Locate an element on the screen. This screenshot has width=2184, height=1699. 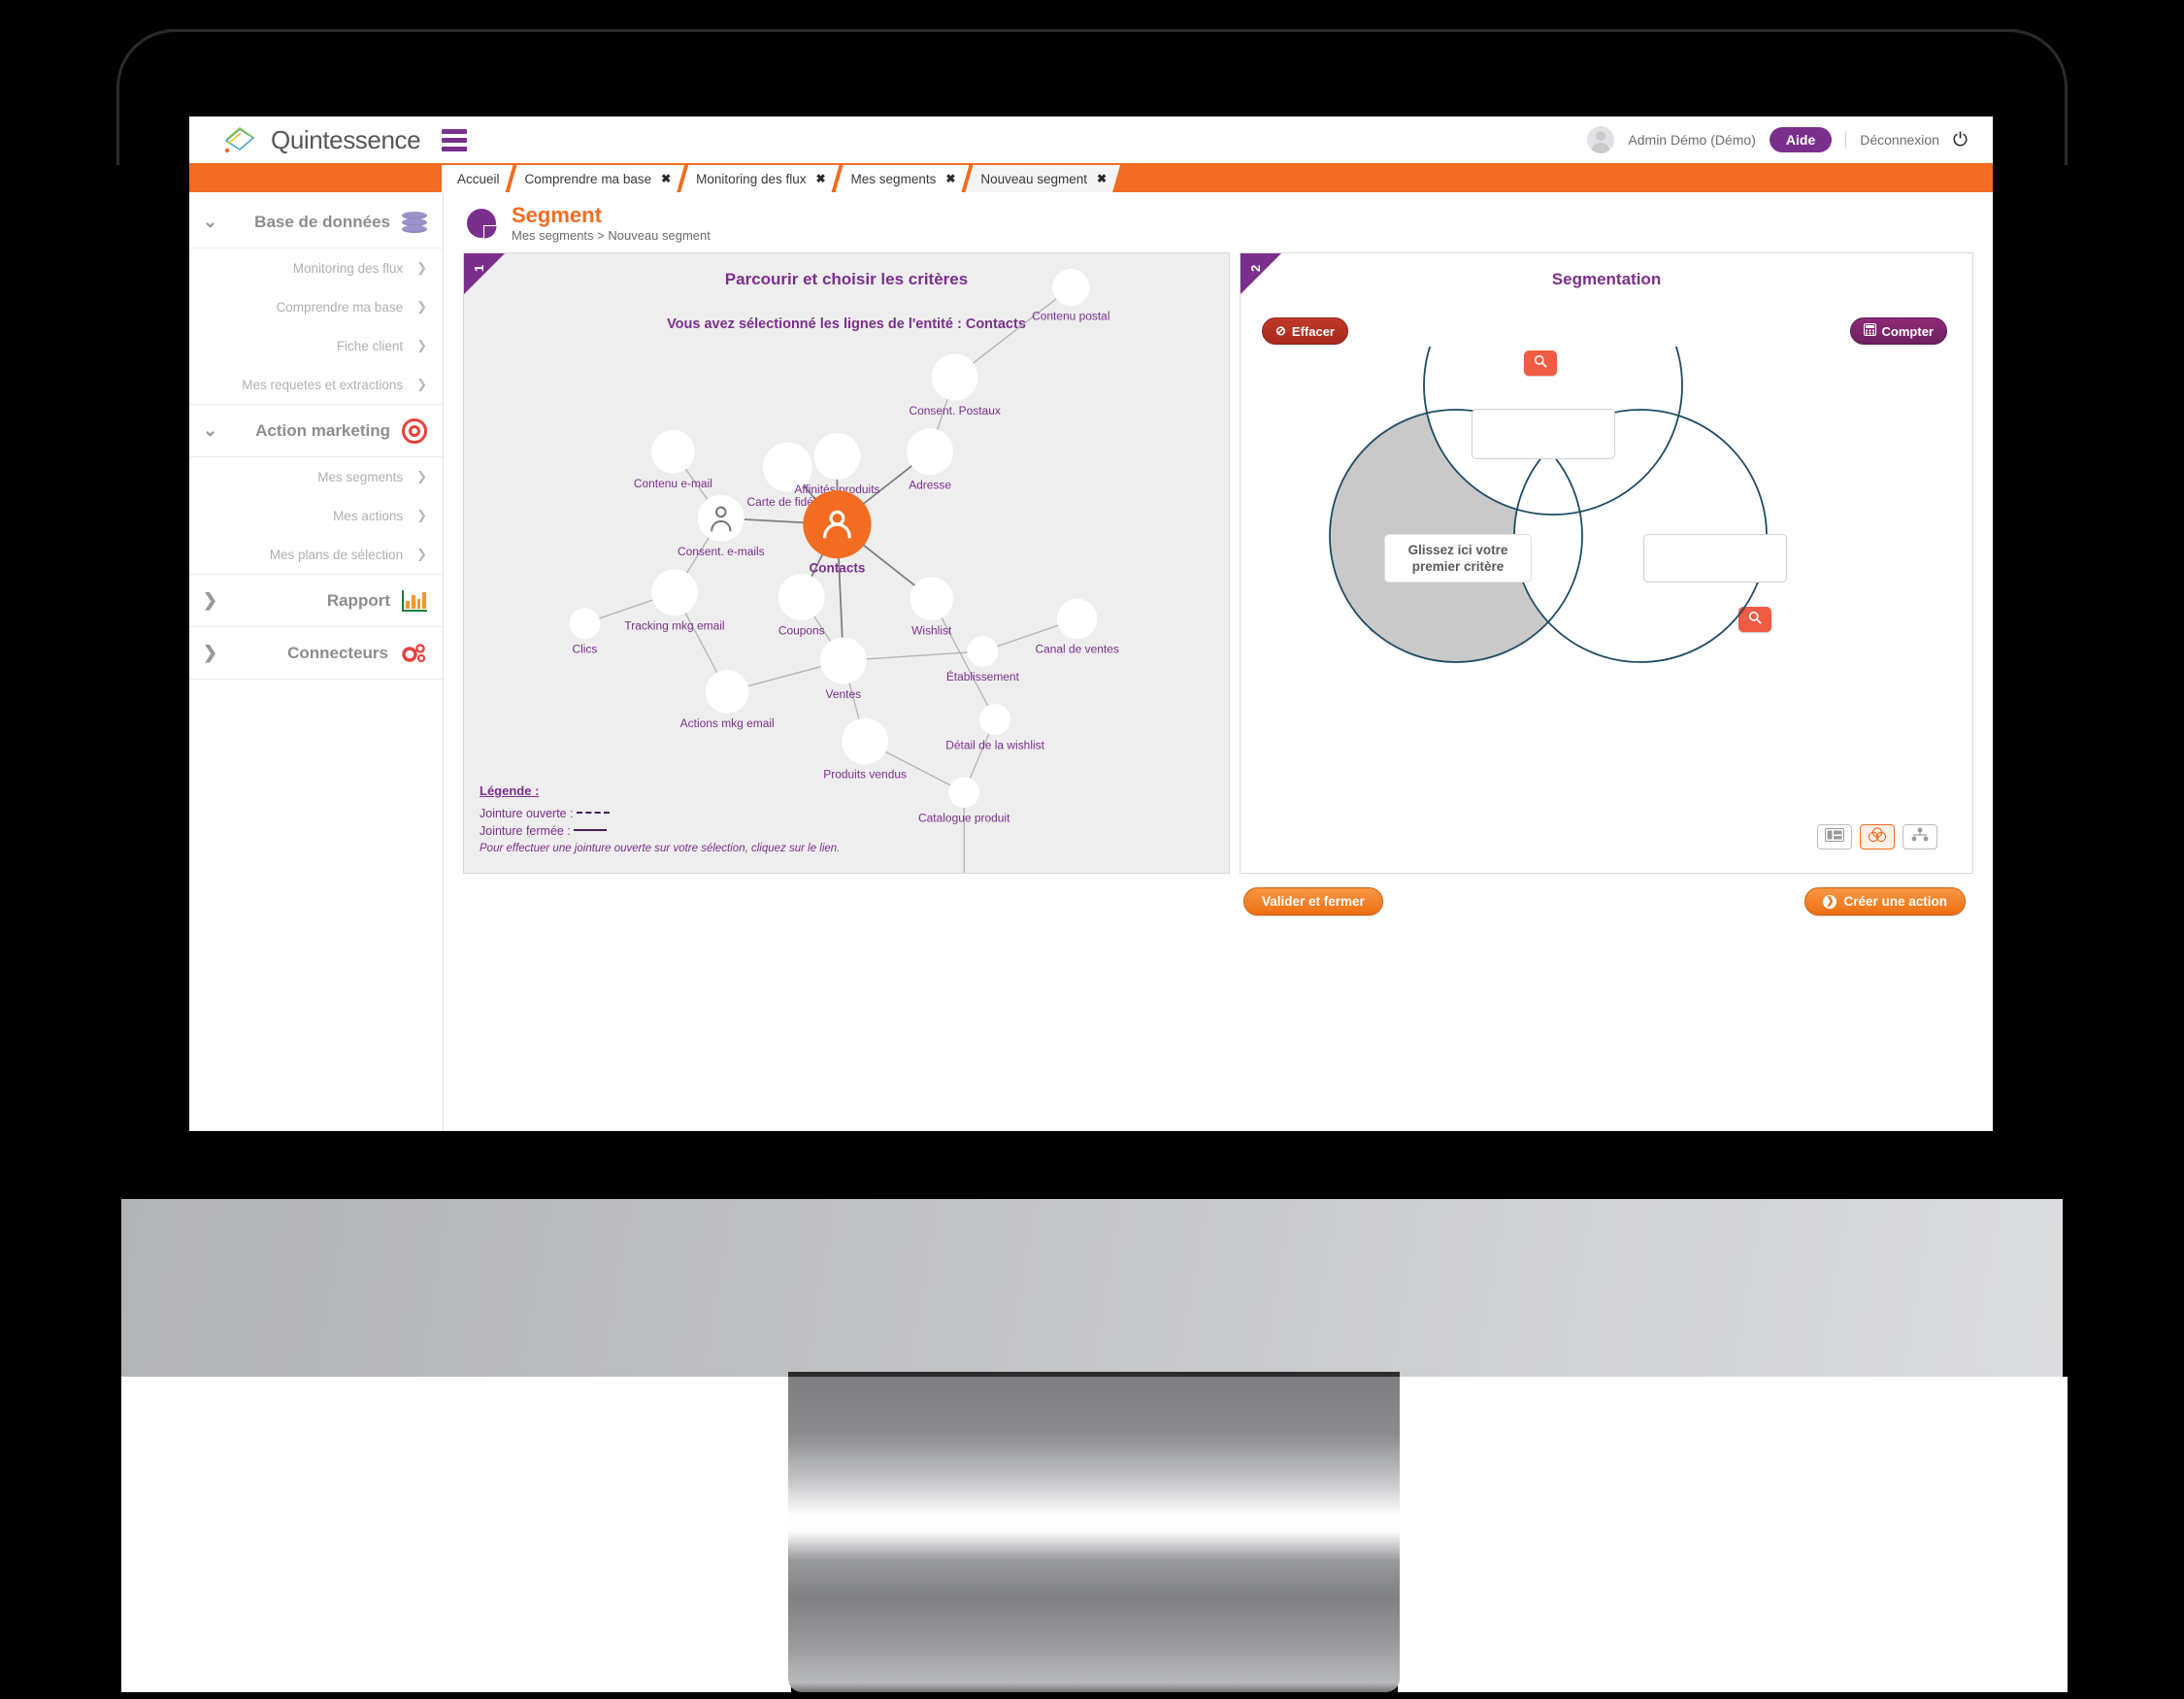
criteria-dropzone-left: Glissez ici votre premier critère is located at coordinates (1458, 558).